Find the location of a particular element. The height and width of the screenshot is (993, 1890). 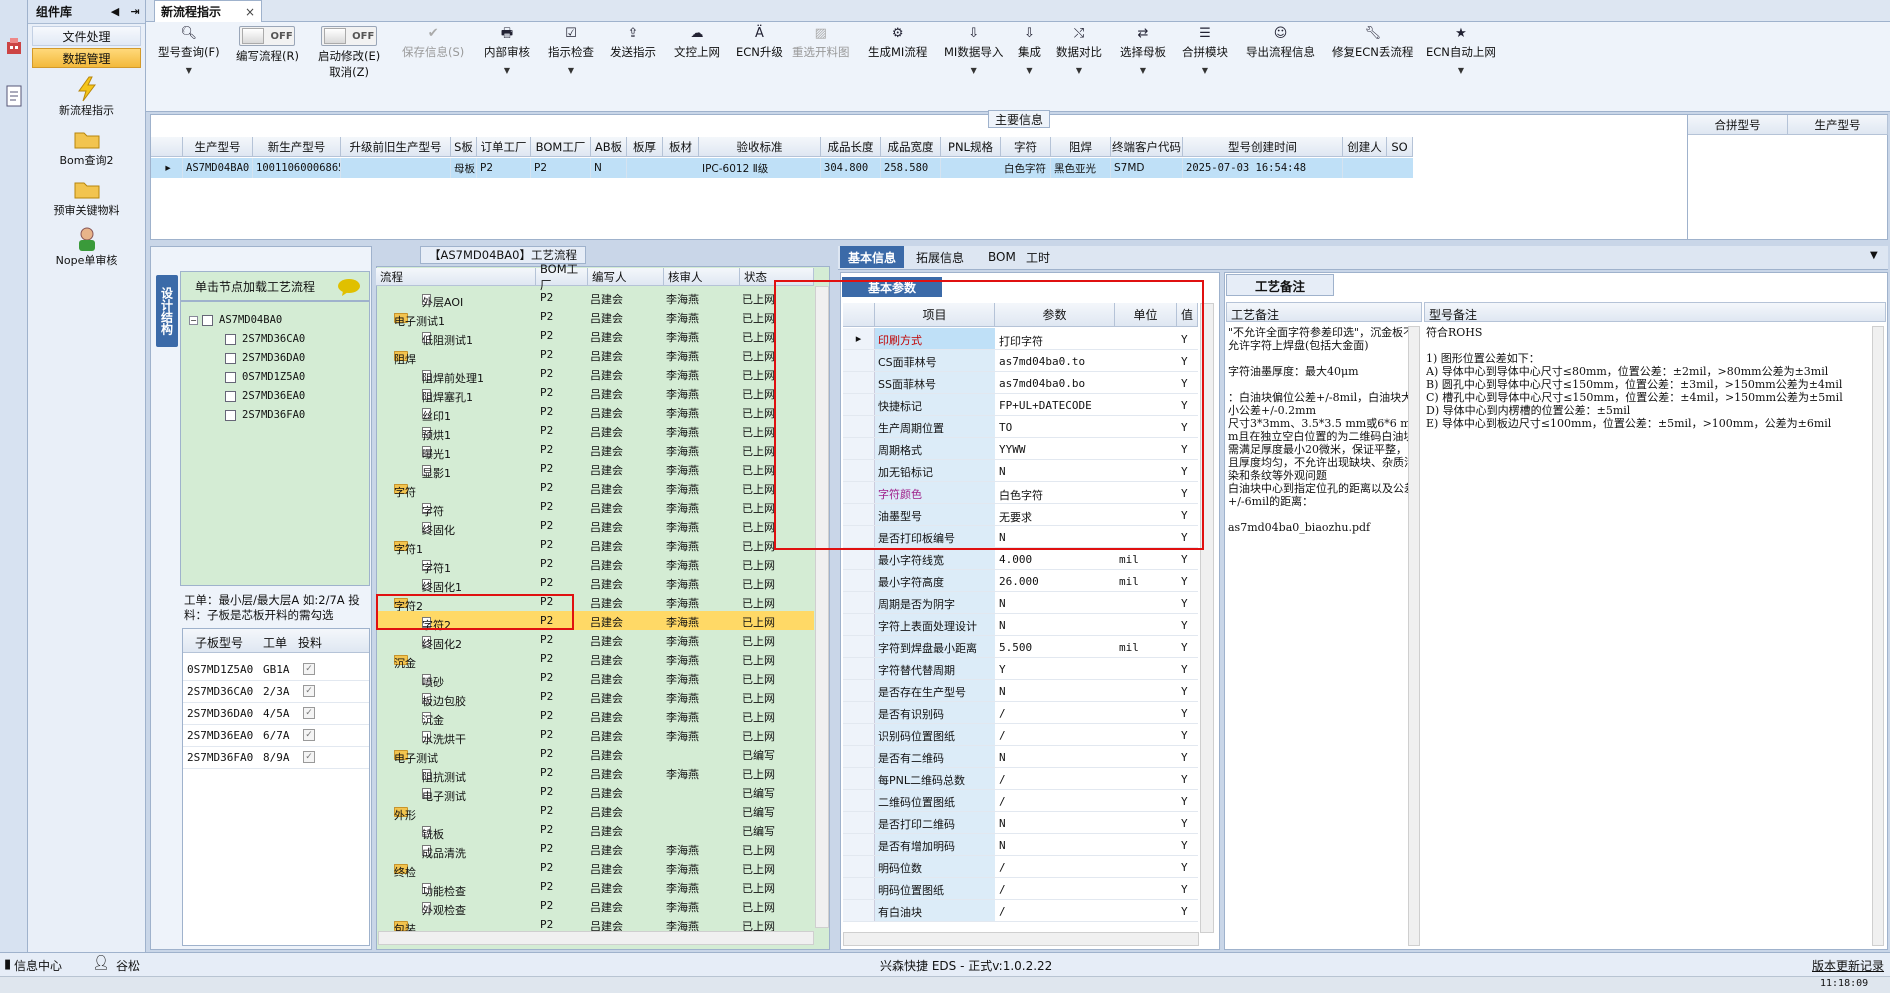

section-file-processing: 文件处理 is located at coordinates (86, 36).